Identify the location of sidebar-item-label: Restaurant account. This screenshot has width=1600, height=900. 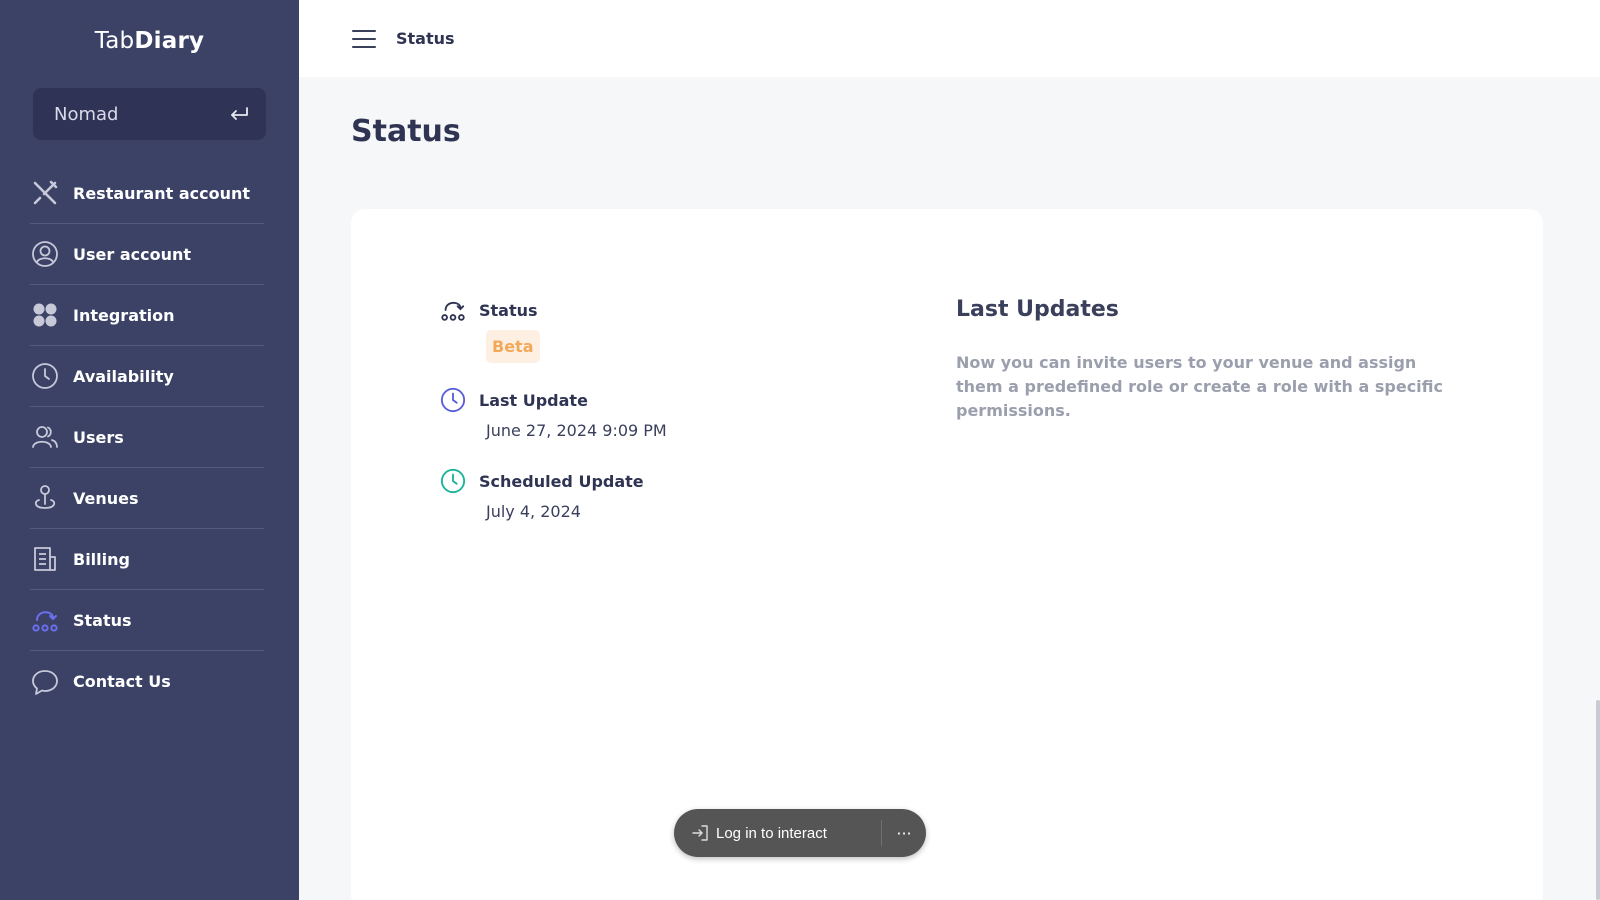
(162, 193).